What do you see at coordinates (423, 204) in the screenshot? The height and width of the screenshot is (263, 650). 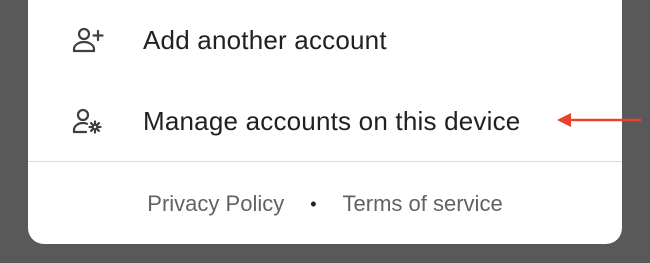 I see `terms-of-service-link: Terms of service` at bounding box center [423, 204].